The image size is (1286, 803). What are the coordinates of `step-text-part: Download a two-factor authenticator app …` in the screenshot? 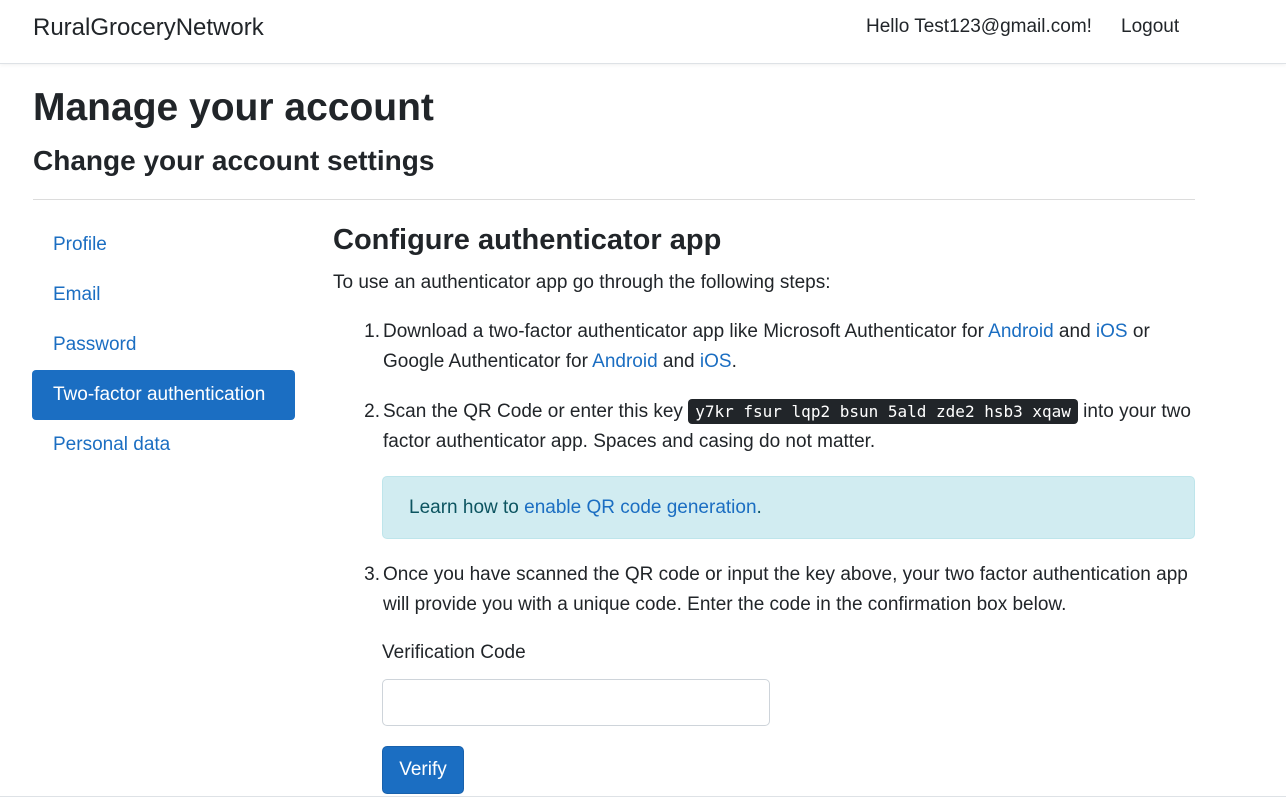 It's located at (686, 331).